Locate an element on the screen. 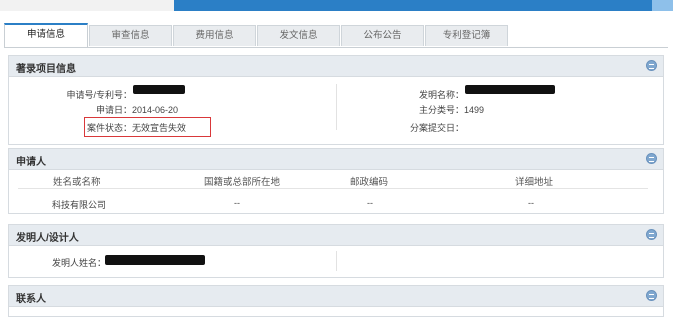 Image resolution: width=673 pixels, height=317 pixels. tab-dispatch-info: 发文信息 is located at coordinates (298, 35).